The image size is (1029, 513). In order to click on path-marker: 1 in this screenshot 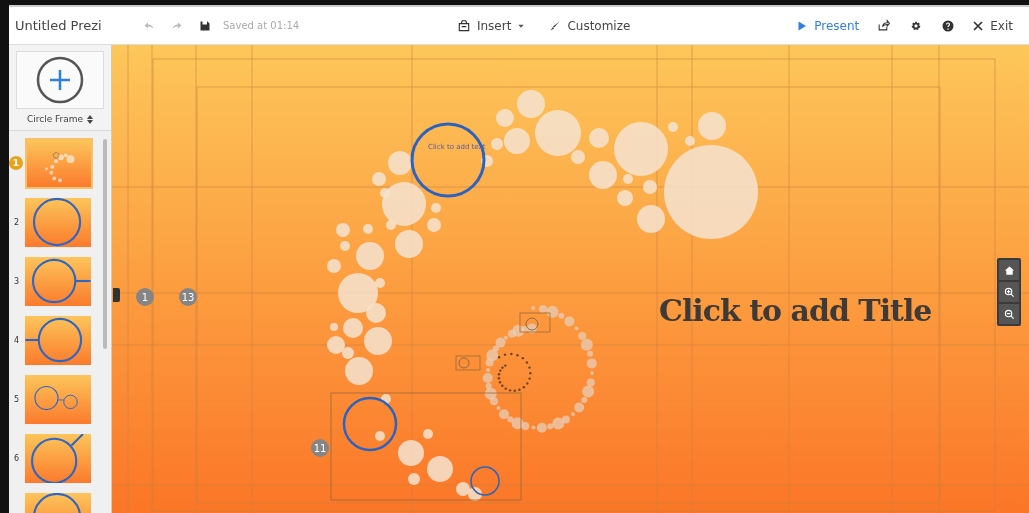, I will do `click(145, 297)`.